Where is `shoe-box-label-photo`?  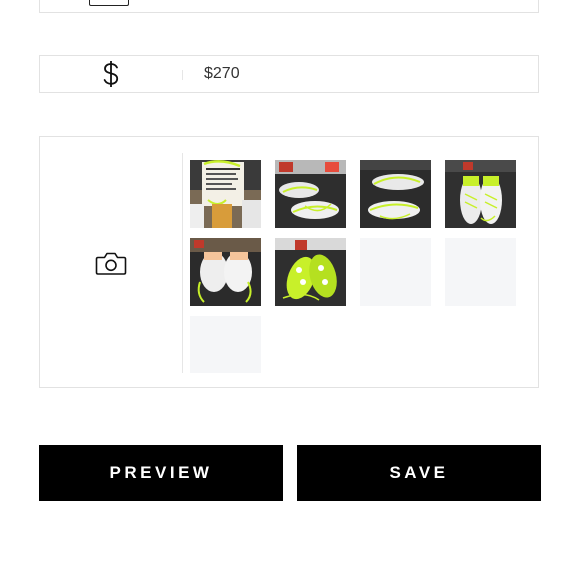
shoe-box-label-photo is located at coordinates (225, 194).